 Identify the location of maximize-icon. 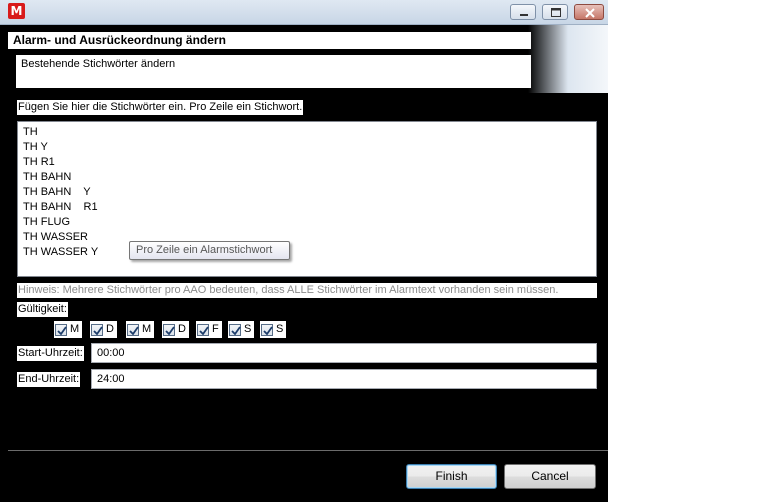
(556, 12).